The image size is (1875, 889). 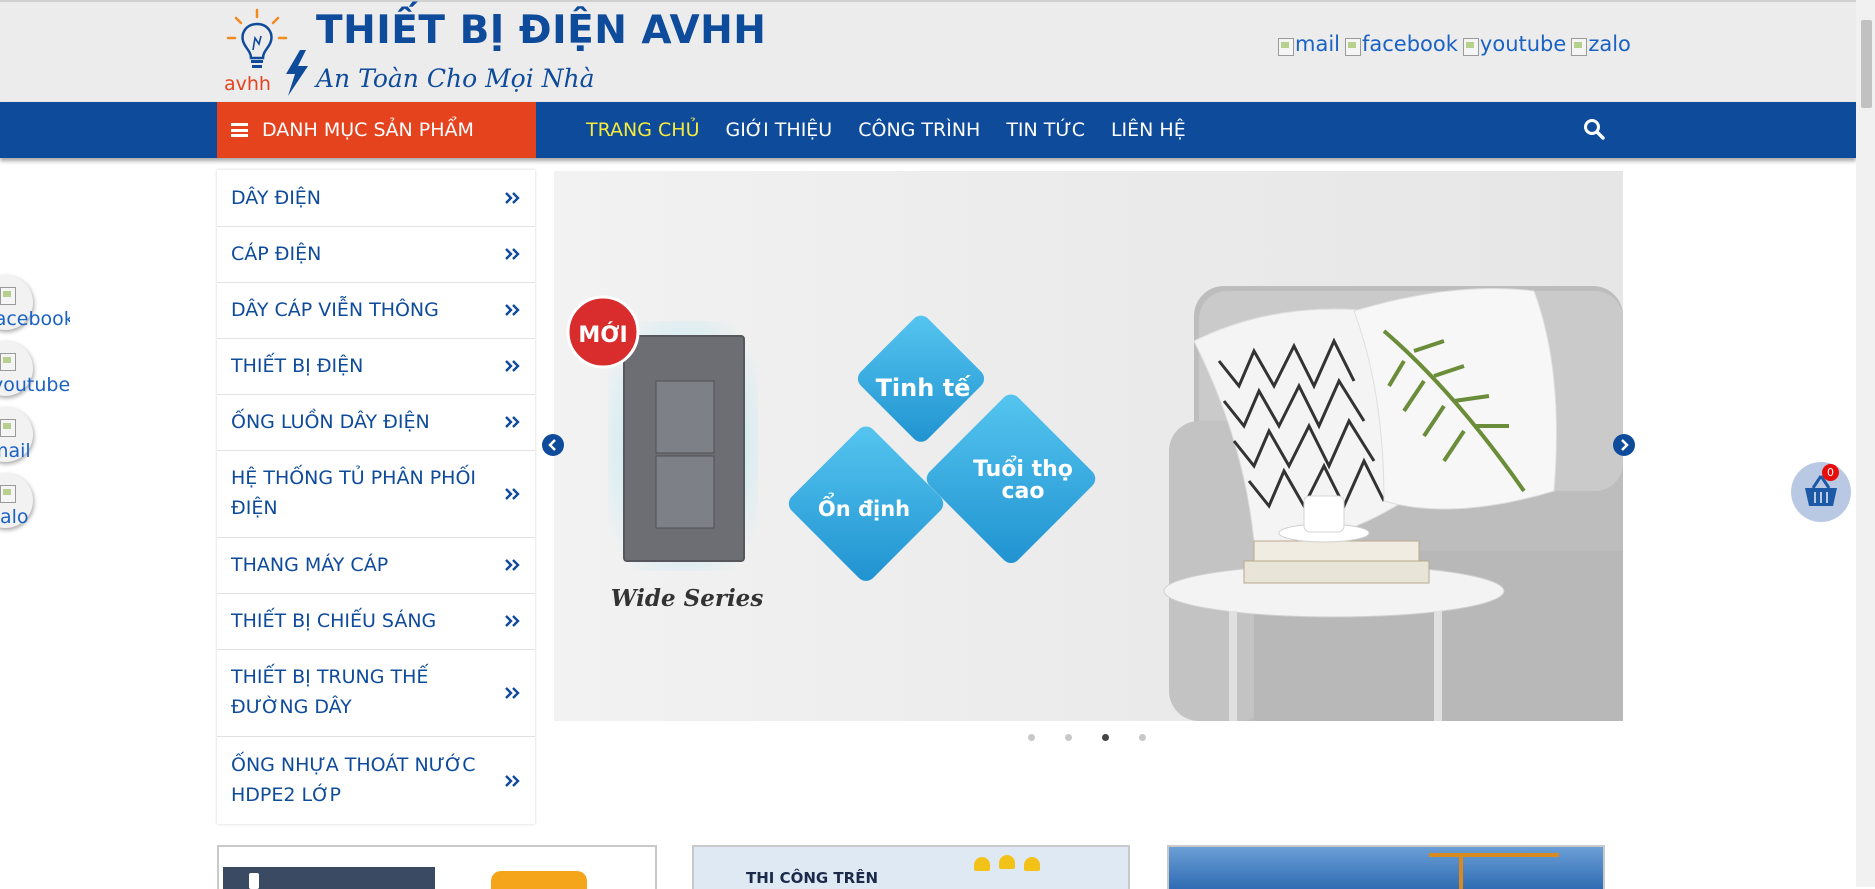 I want to click on sidebar-item-label: THIẾT BỊ CHIẾU SÁNG, so click(x=334, y=621).